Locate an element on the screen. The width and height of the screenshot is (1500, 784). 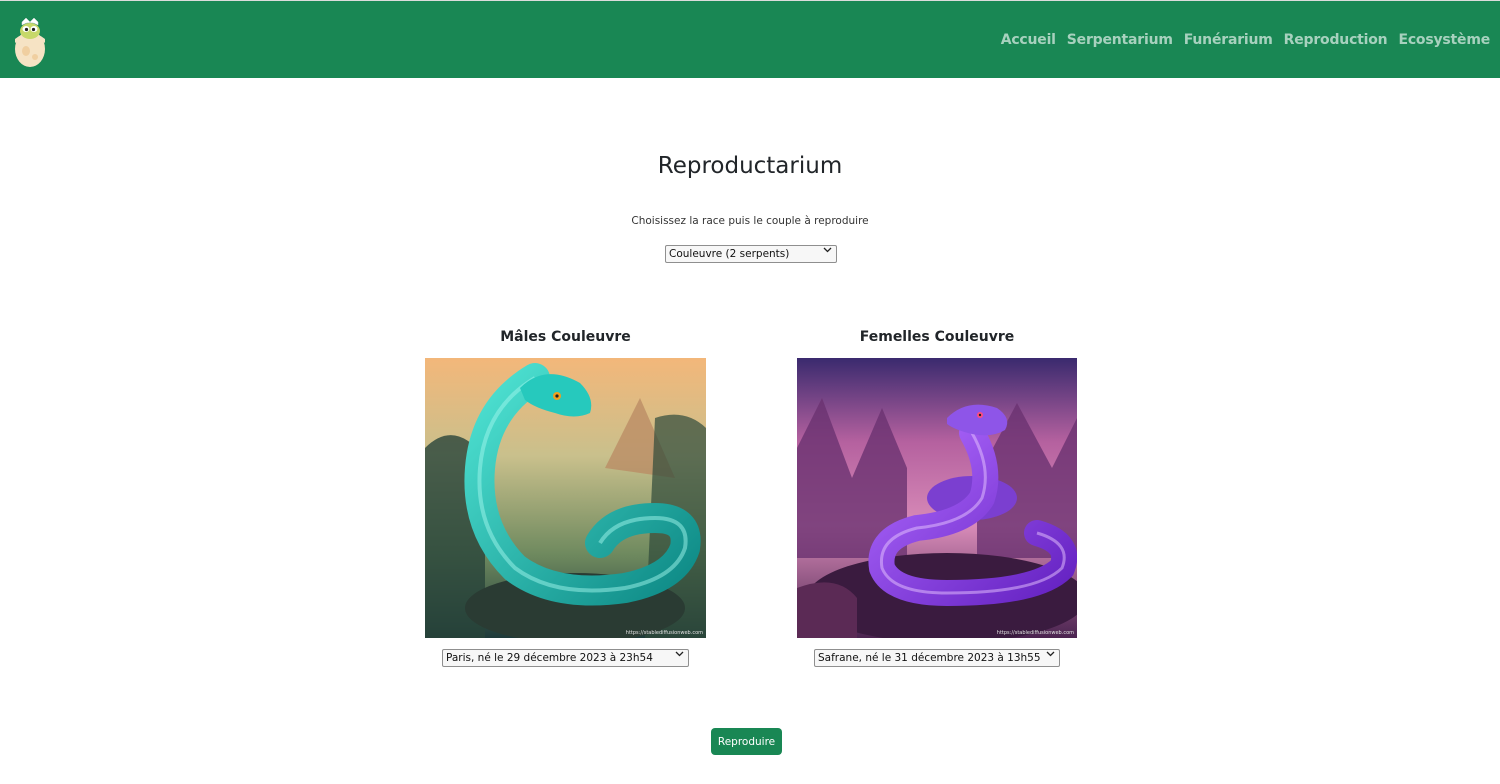
male-select-wrapper: Paris, né le 29 décembre 2023 à 23h54 is located at coordinates (565, 656).